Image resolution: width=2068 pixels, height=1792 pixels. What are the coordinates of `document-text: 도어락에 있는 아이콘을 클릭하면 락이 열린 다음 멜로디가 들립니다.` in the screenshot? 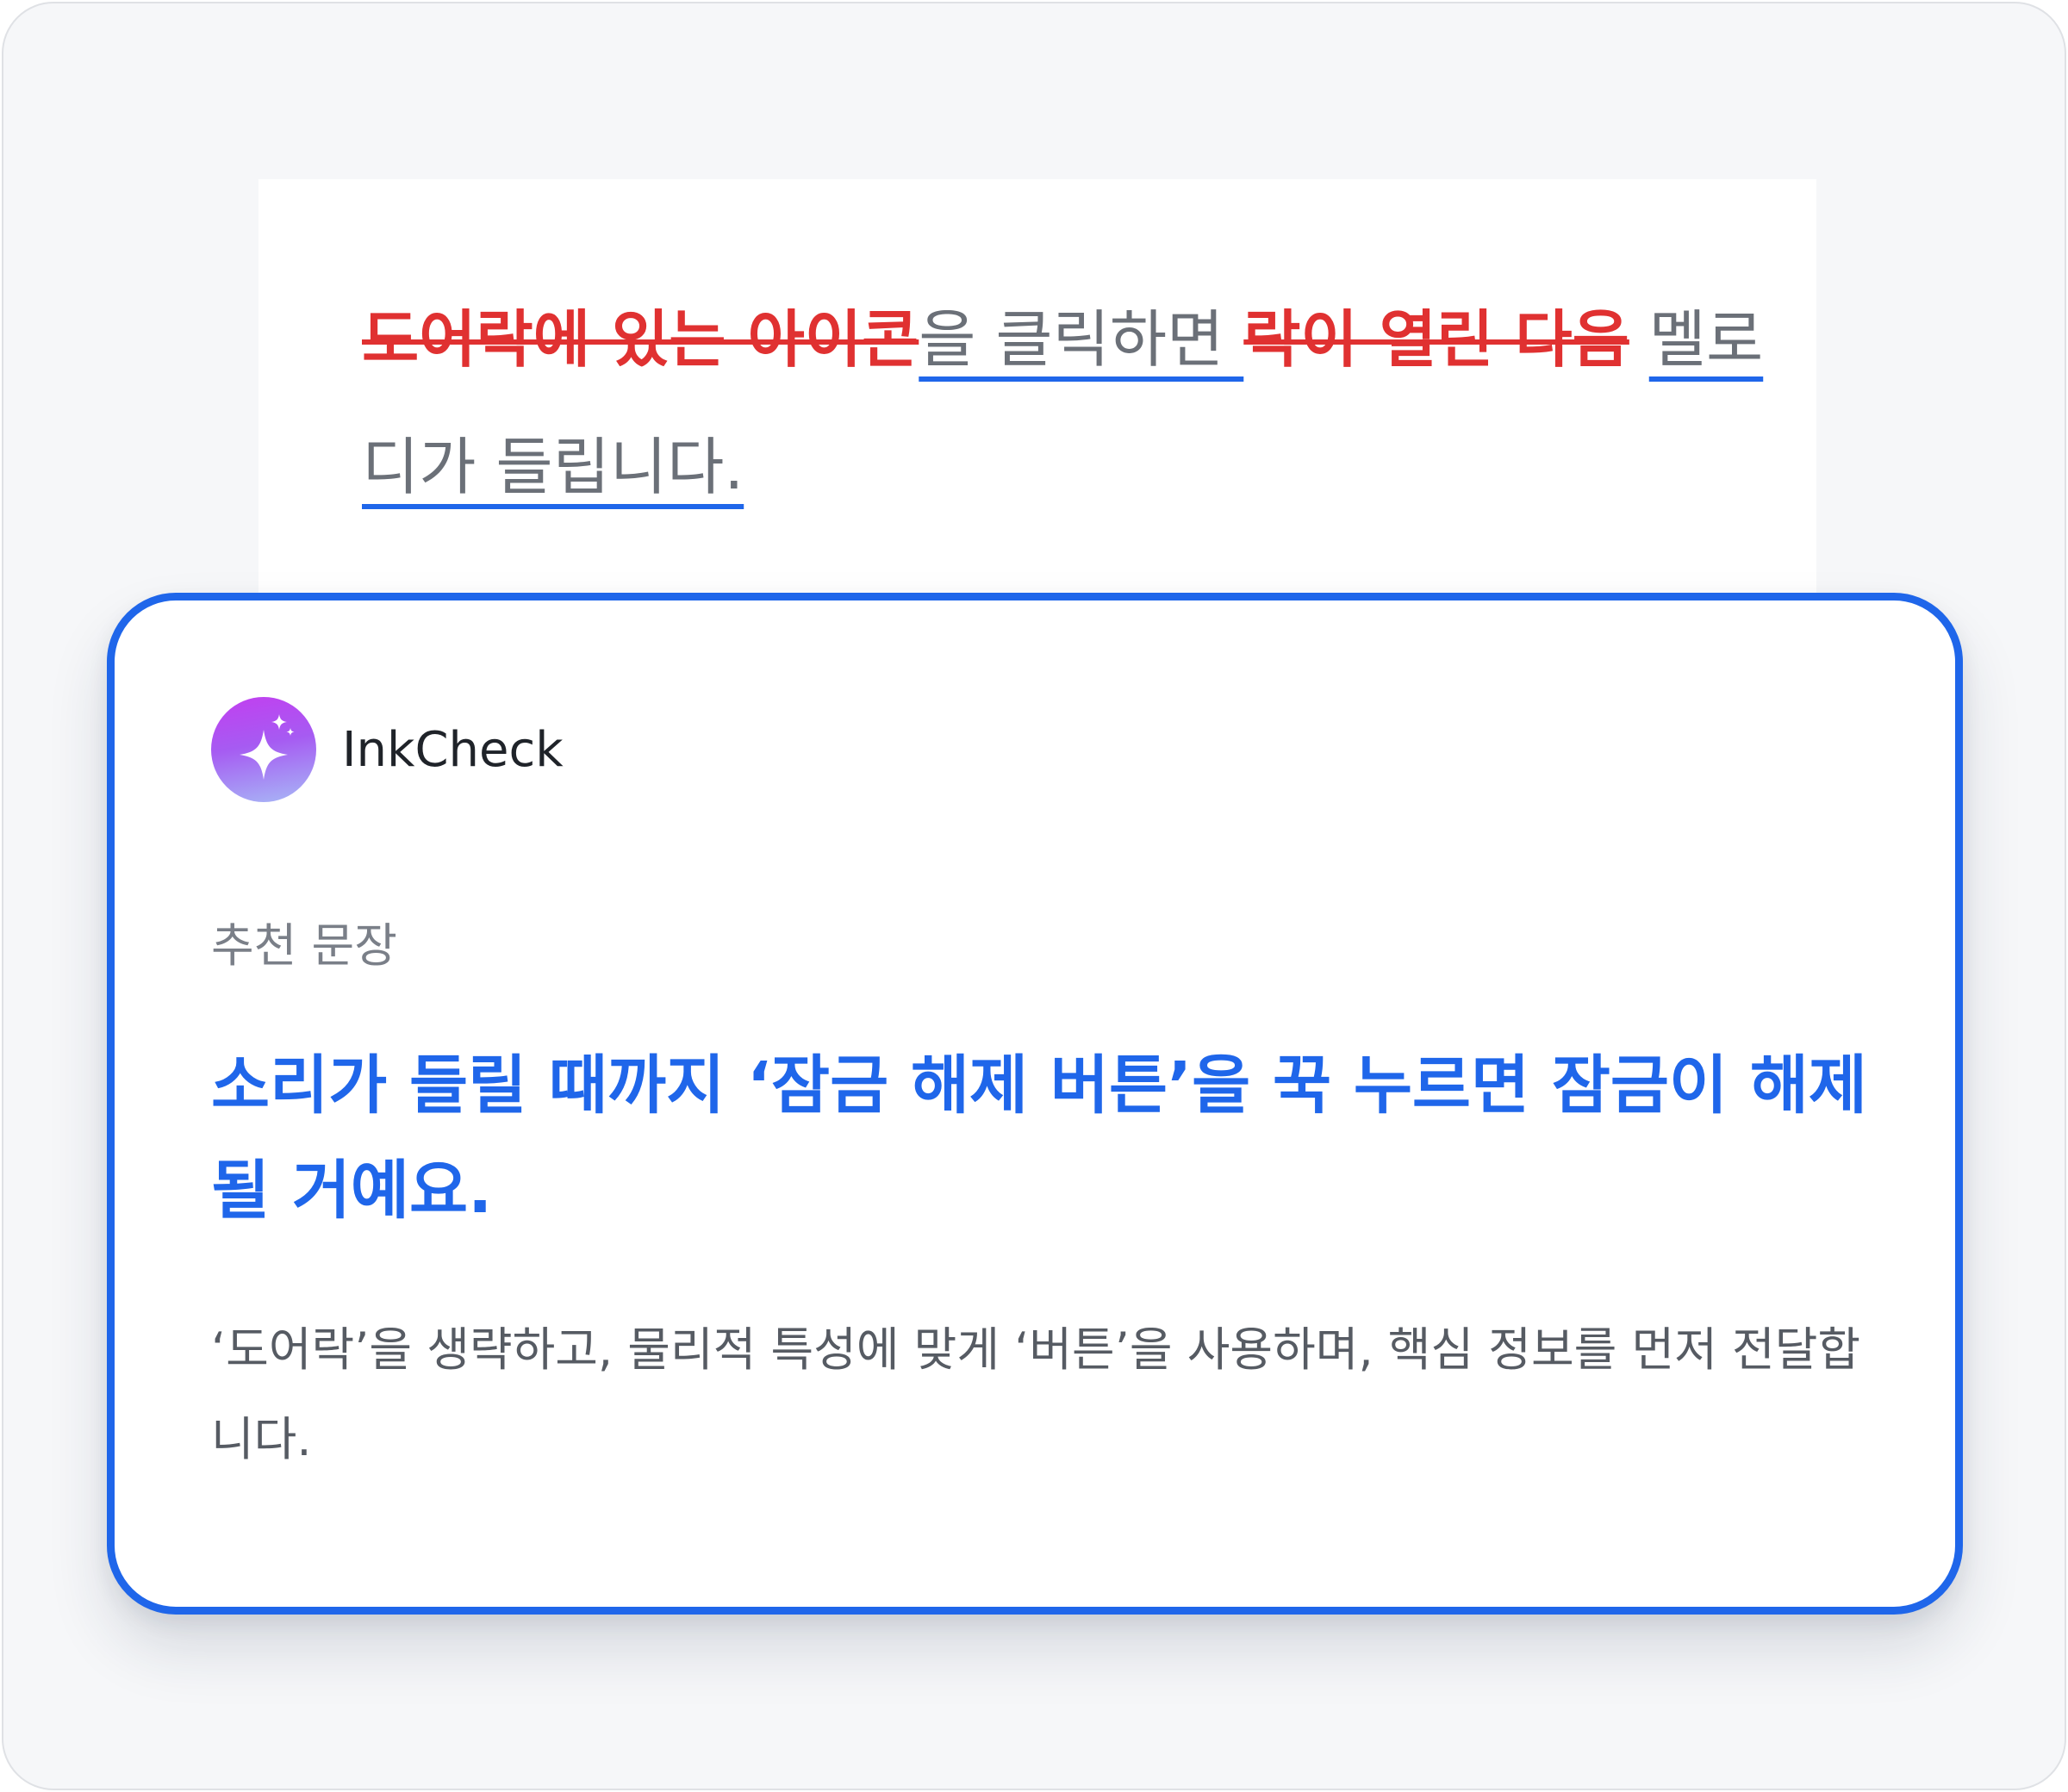 It's located at (1068, 404).